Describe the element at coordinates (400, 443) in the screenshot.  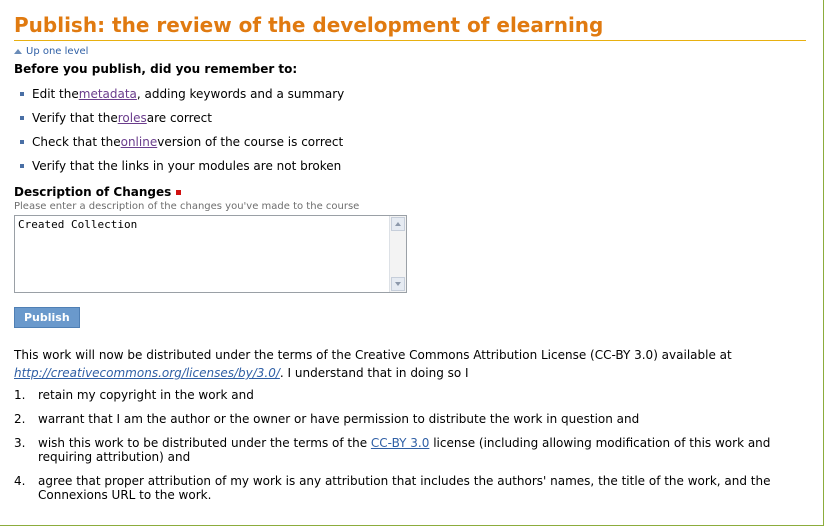
I see `cc-by-link: CC-BY 3.0` at that location.